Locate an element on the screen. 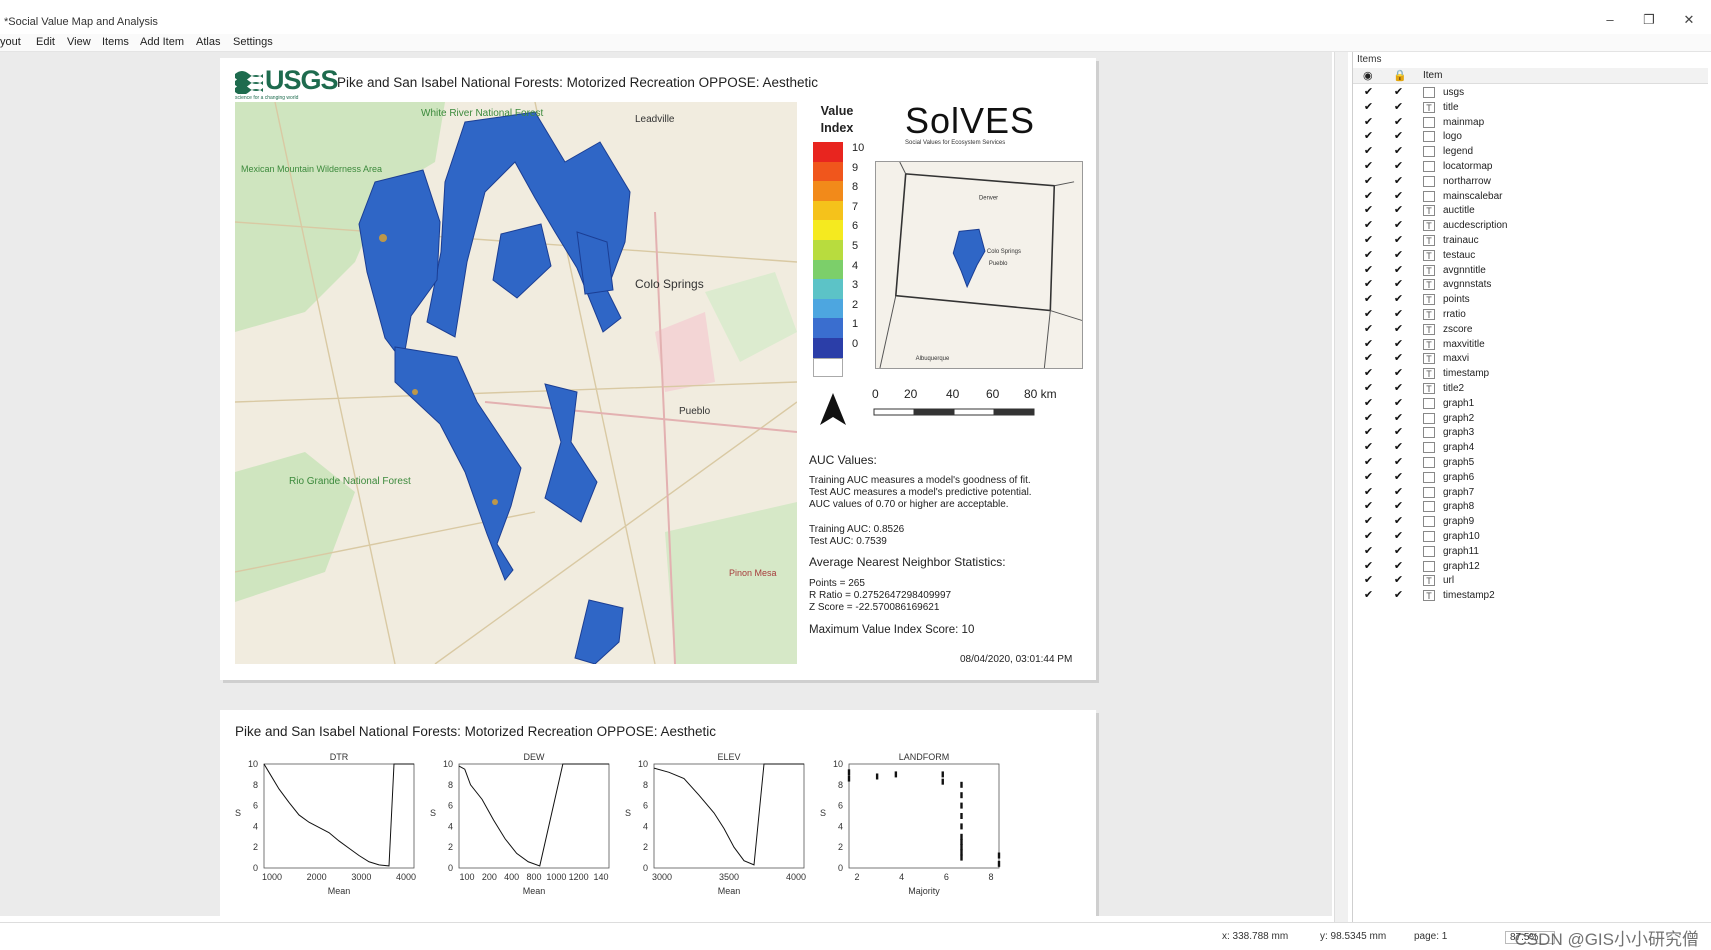 This screenshot has height=950, width=1711. item-row-timestamp2: ✔ ✔ Ttimestamp2 is located at coordinates (1530, 596).